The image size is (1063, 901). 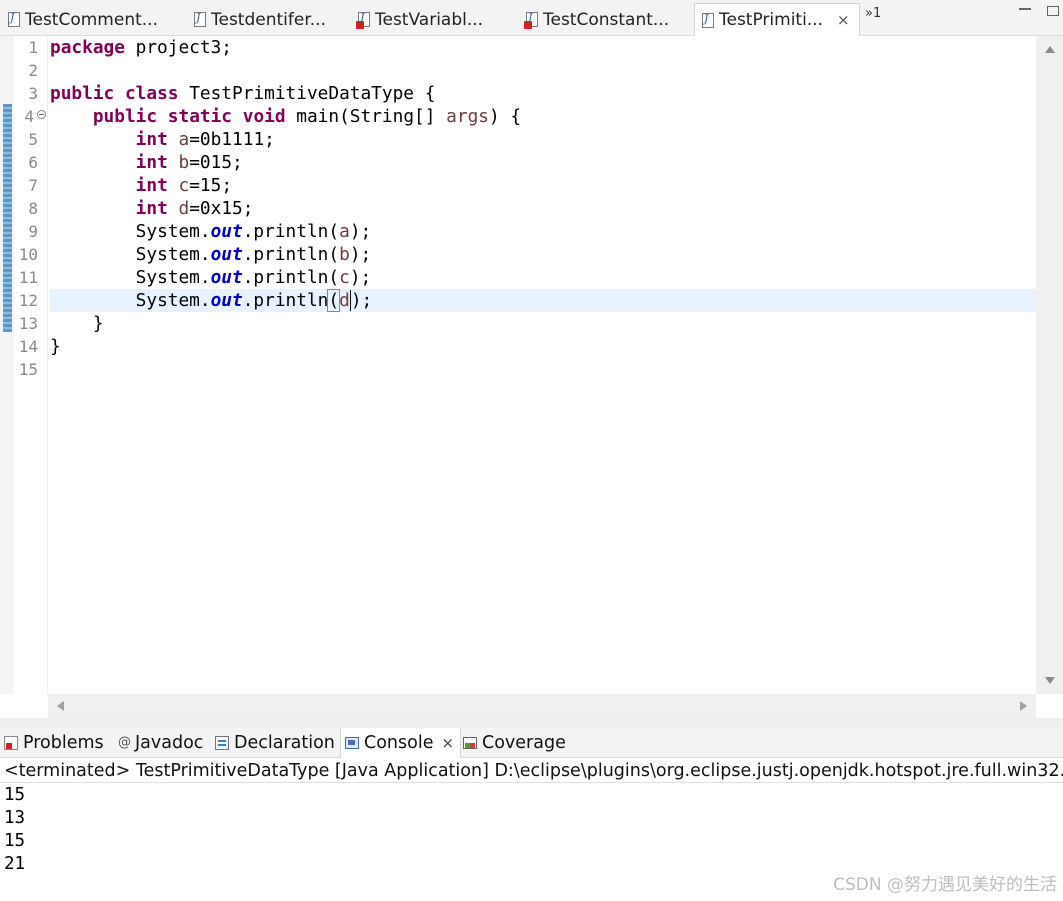 I want to click on line-number: 4, so click(x=29, y=116).